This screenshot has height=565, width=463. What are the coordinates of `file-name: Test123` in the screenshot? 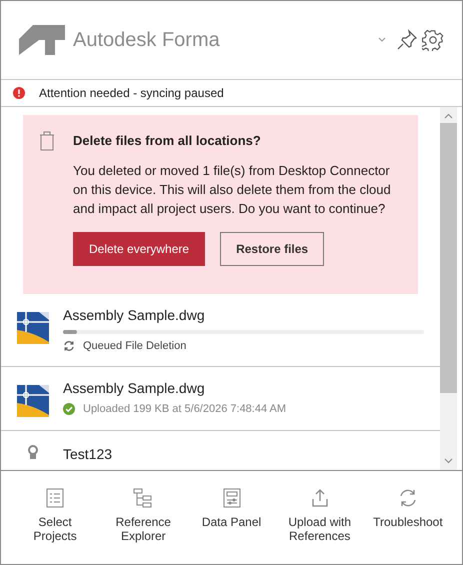 It's located at (88, 453).